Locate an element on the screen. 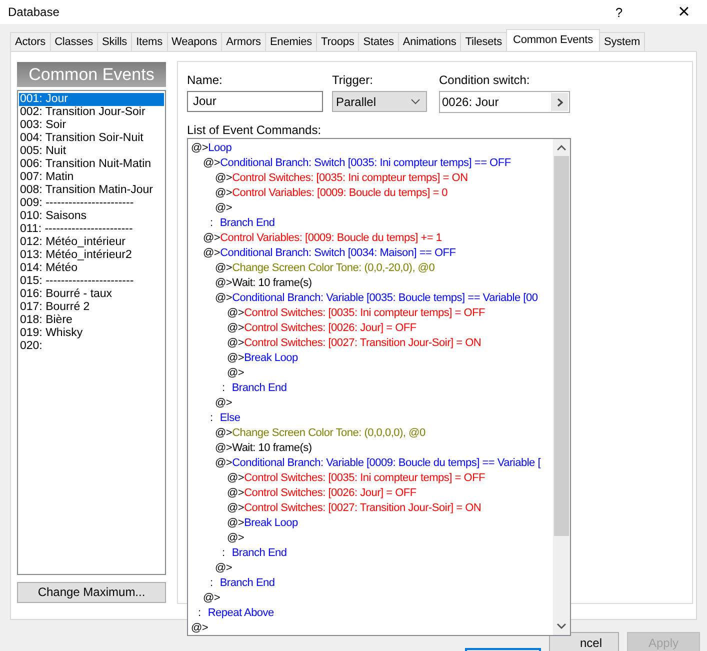 This screenshot has width=707, height=651. commands-label: List of Event Commands: is located at coordinates (254, 130).